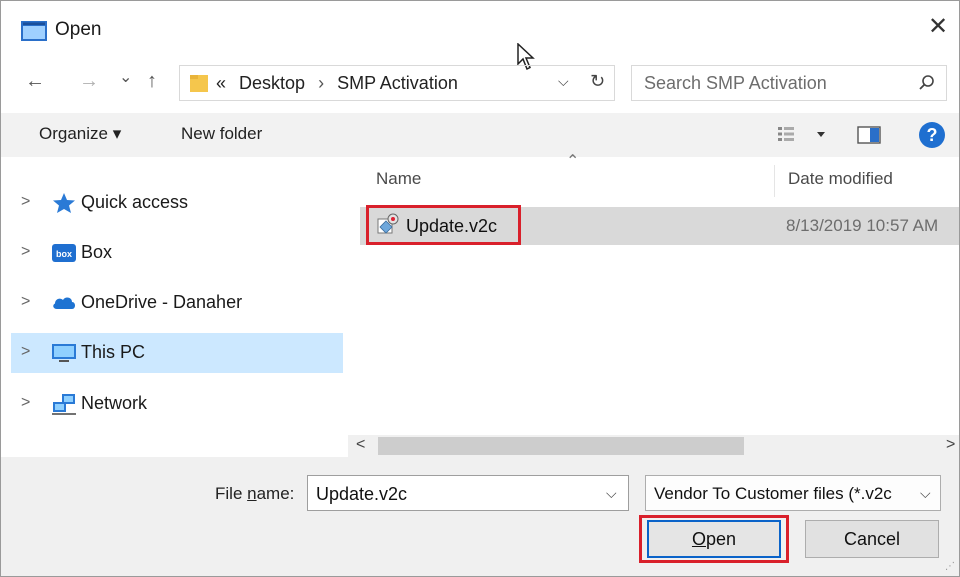 The image size is (960, 577). What do you see at coordinates (468, 493) in the screenshot?
I see `file-name-field: Update.v2c ⌵` at bounding box center [468, 493].